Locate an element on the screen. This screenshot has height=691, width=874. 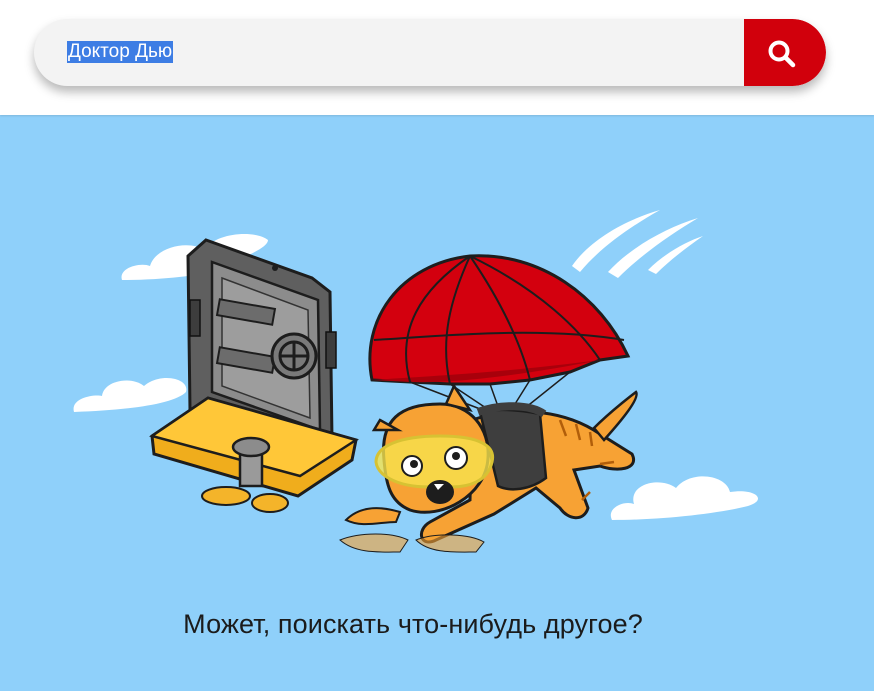
not-found-message: Может, поискать что-нибудь другое? is located at coordinates (413, 624).